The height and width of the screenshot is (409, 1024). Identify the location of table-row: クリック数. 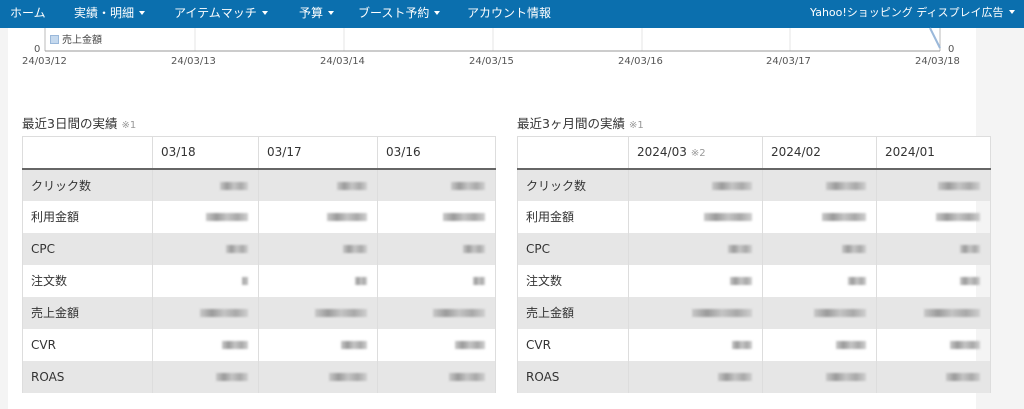
(259, 184).